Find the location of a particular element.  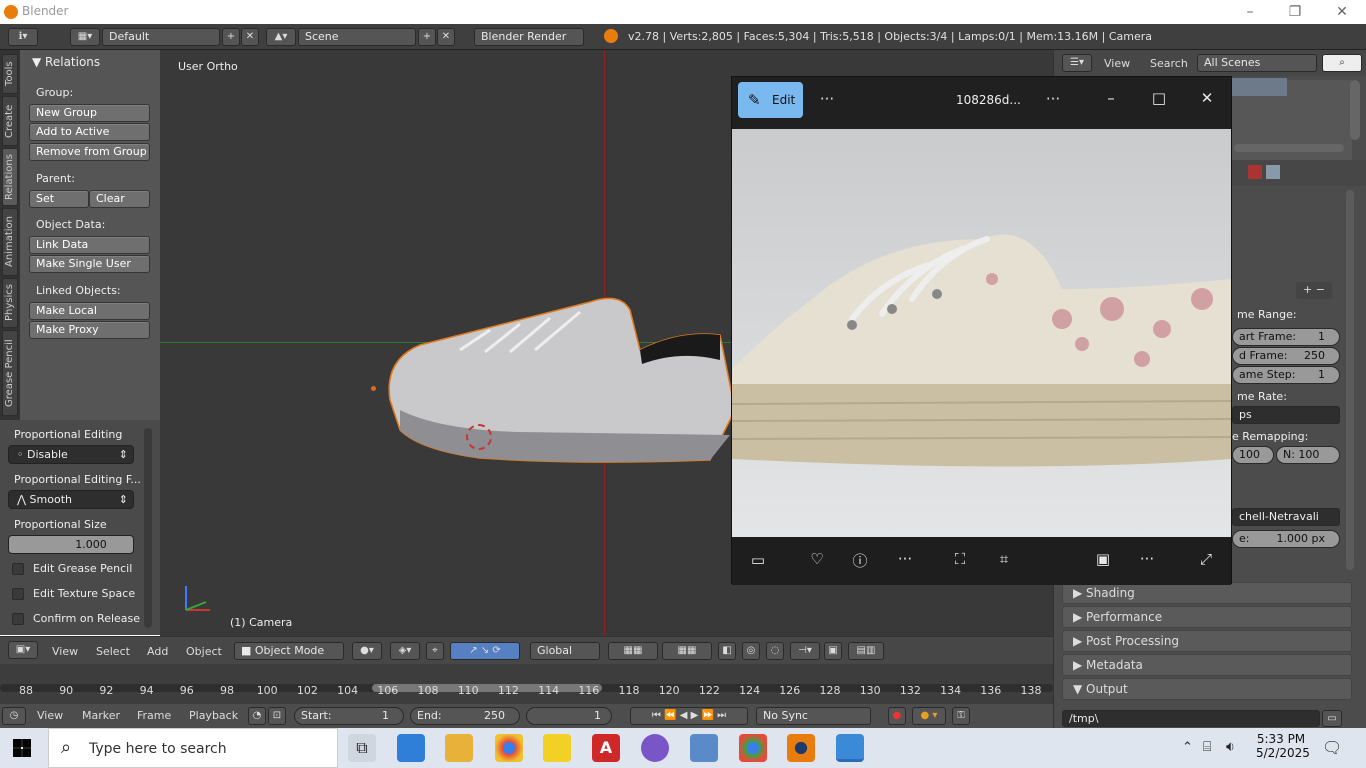

remap-new-field: N: 100 is located at coordinates (1308, 455).